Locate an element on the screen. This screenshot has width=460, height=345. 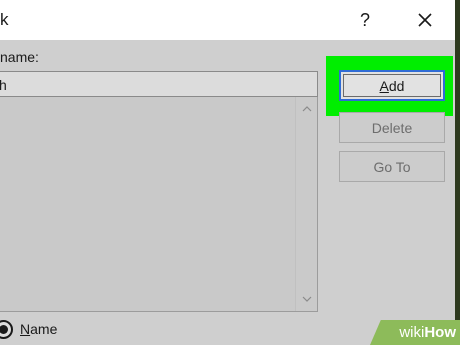
add-button: Add is located at coordinates (392, 85).